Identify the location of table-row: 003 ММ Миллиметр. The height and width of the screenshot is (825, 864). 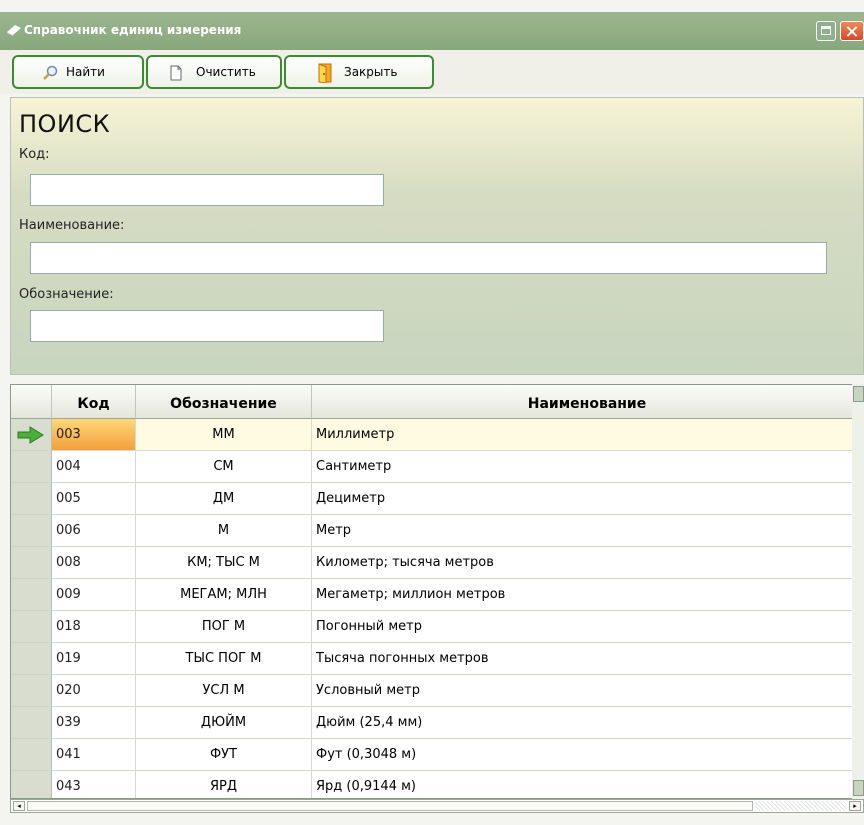
(437, 435).